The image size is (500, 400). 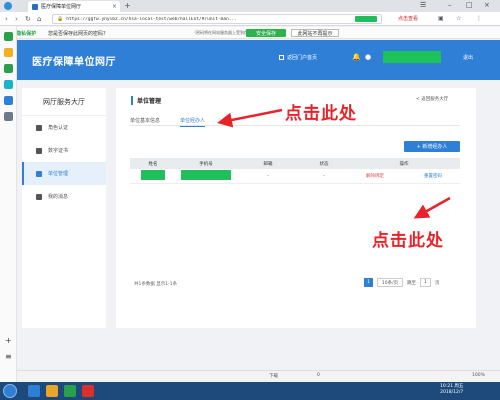 What do you see at coordinates (52, 391) in the screenshot?
I see `taskbar-explorer-icon` at bounding box center [52, 391].